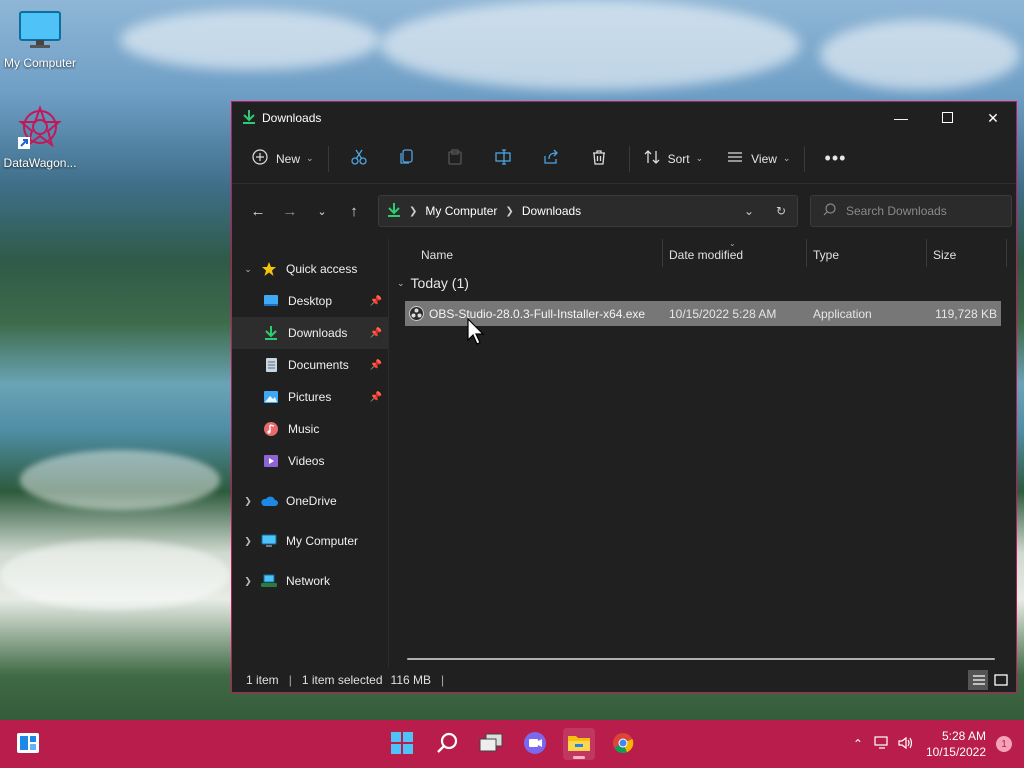  I want to click on up-button: ↑, so click(354, 211).